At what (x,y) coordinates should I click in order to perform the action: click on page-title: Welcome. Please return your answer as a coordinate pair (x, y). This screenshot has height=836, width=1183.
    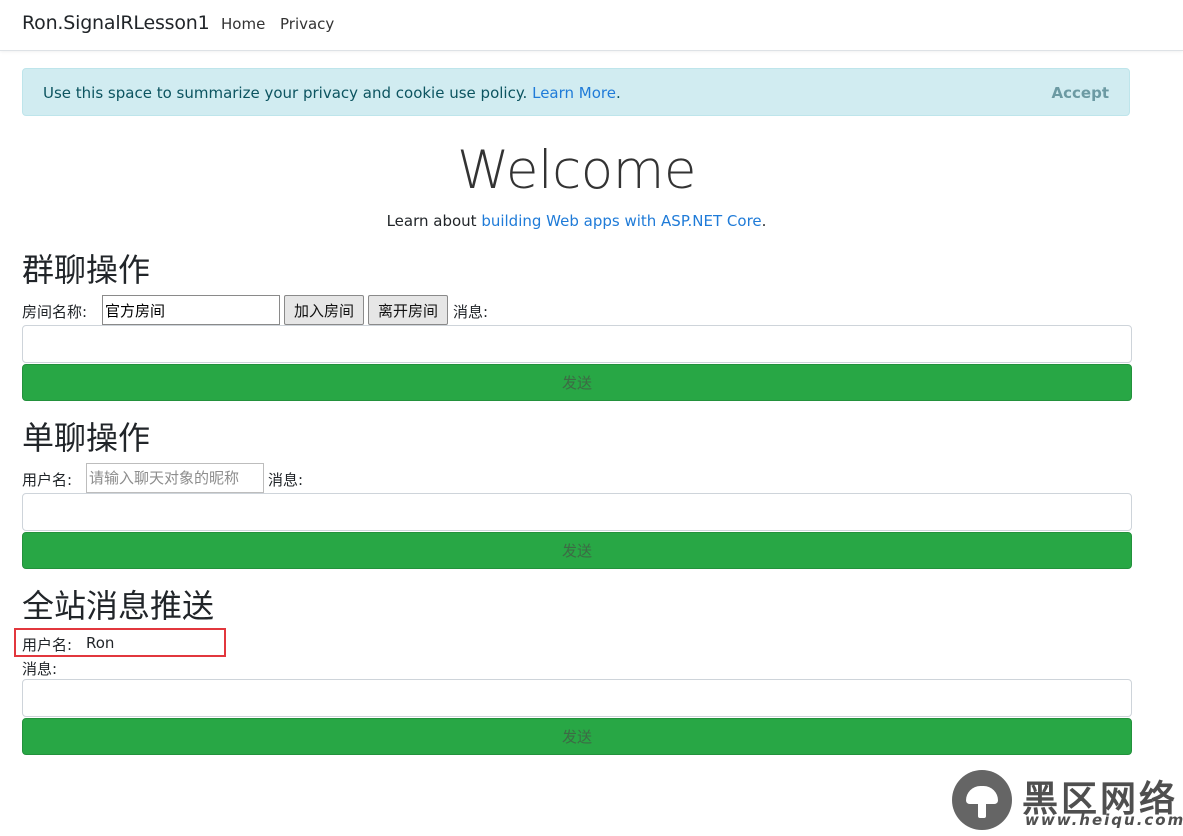
    Looking at the image, I should click on (576, 170).